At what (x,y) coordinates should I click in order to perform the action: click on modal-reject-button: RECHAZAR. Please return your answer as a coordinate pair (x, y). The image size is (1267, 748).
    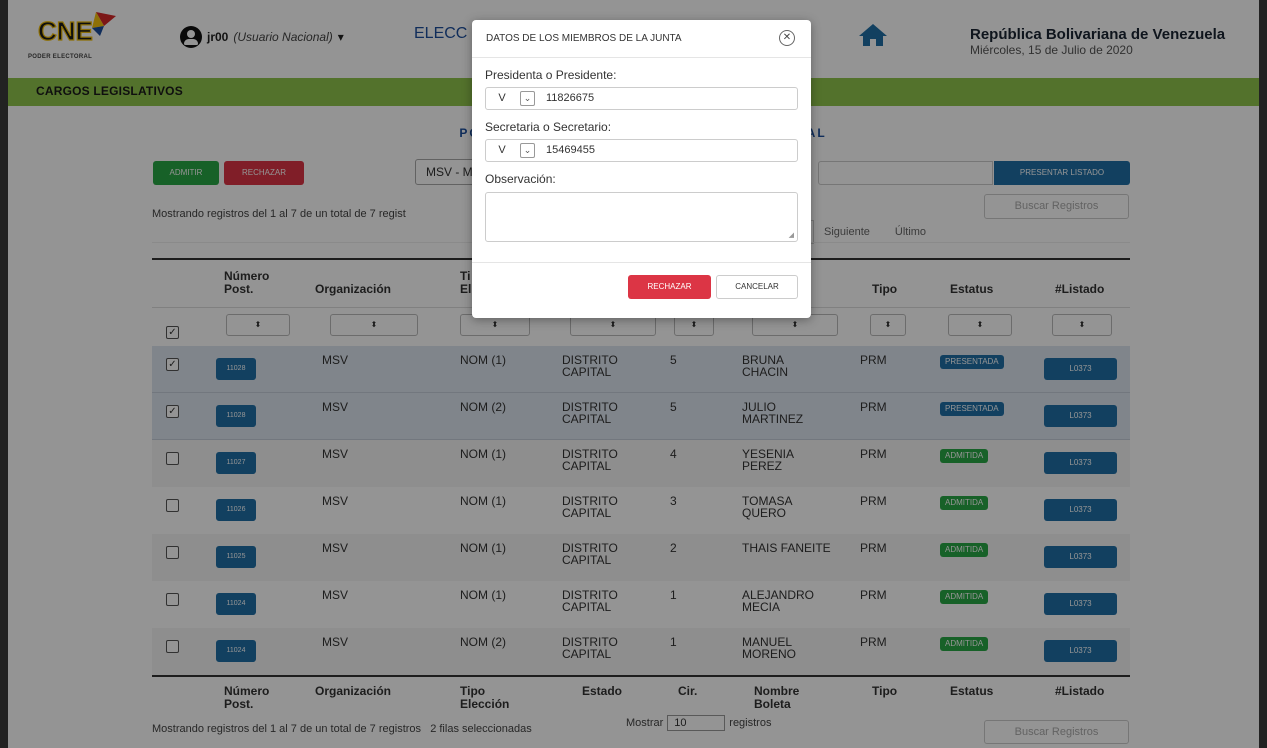
    Looking at the image, I should click on (669, 287).